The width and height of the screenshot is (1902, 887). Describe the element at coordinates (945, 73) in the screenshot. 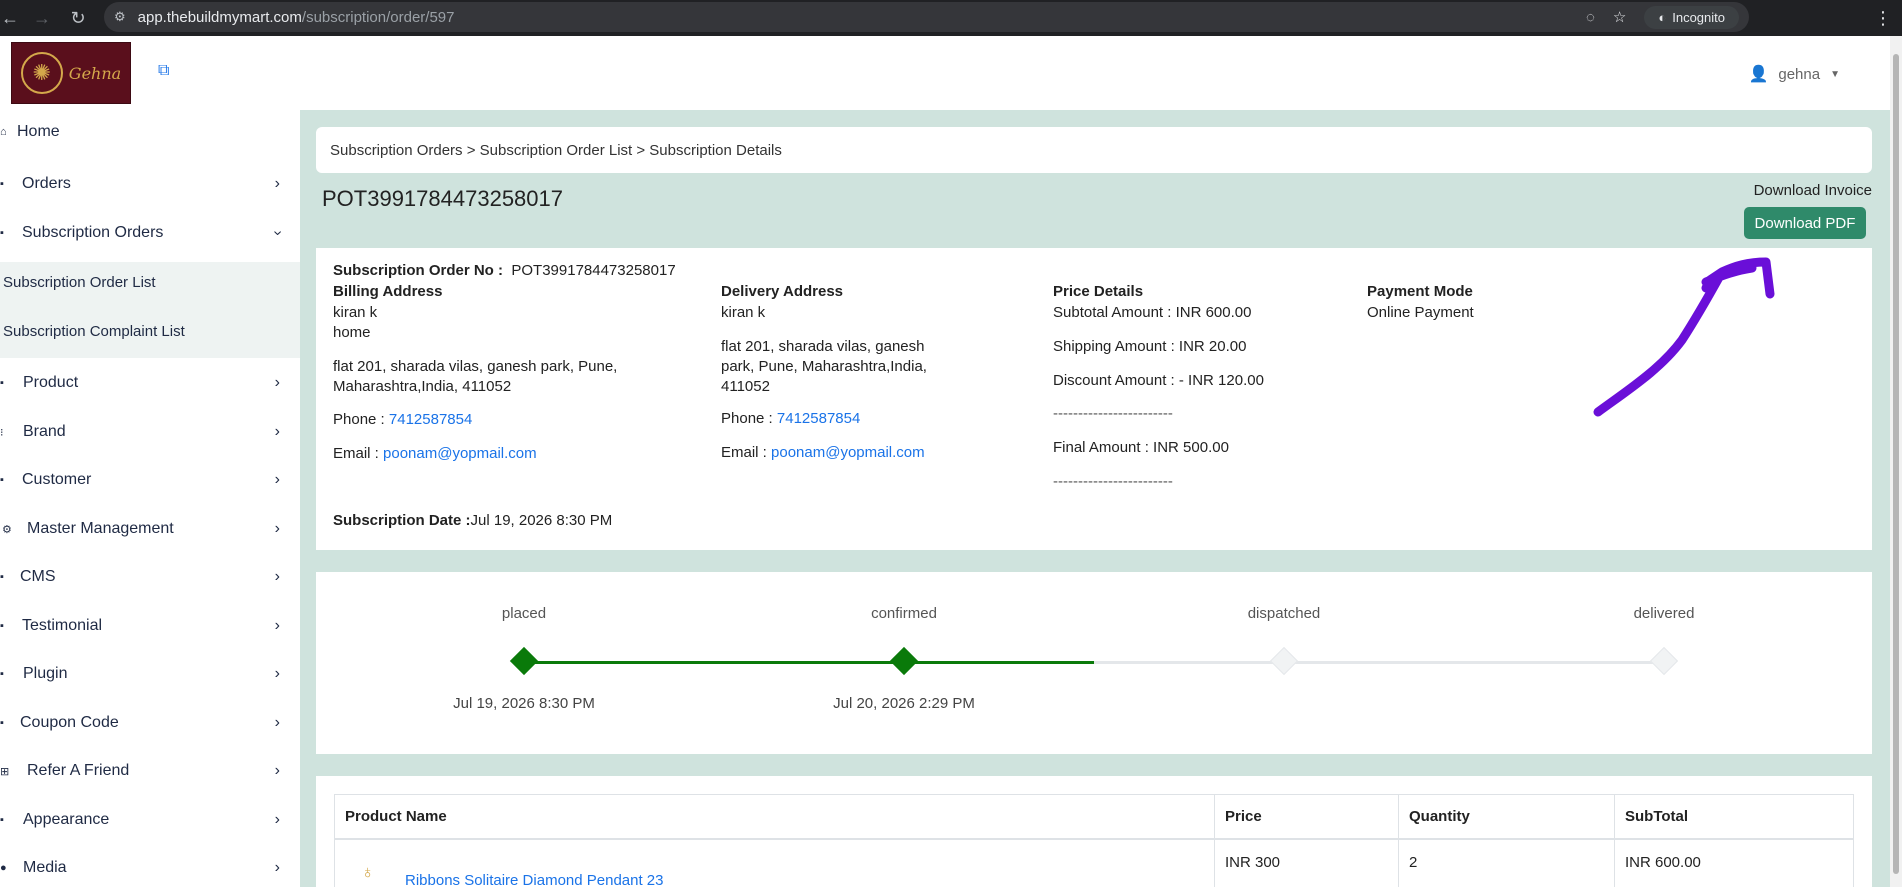

I see `app-header: ✺ Gehna ⧉ 👤 gehna ▼` at that location.